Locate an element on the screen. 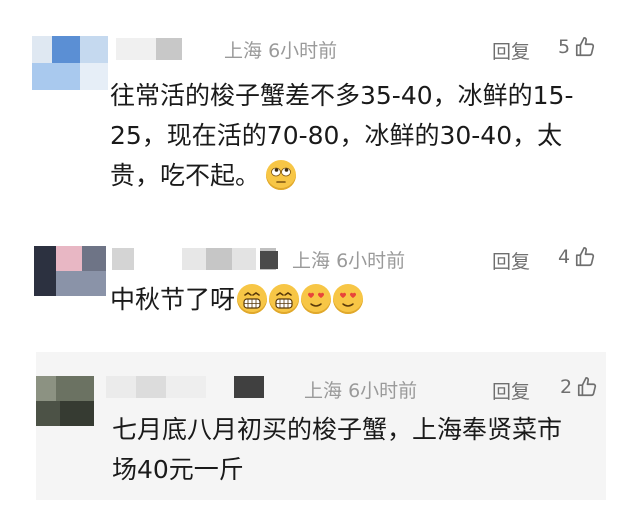  comment-text-line: 中秋节了呀 is located at coordinates (237, 300).